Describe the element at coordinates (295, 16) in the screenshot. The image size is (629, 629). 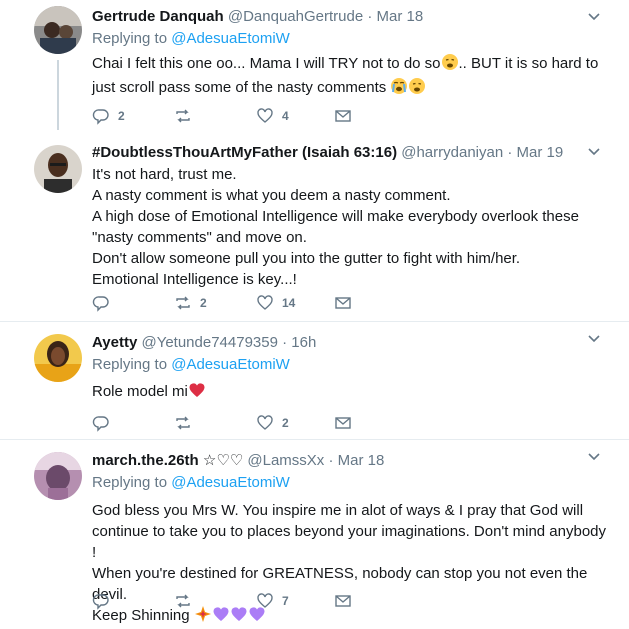
I see `username: @DanquahGertrude` at that location.